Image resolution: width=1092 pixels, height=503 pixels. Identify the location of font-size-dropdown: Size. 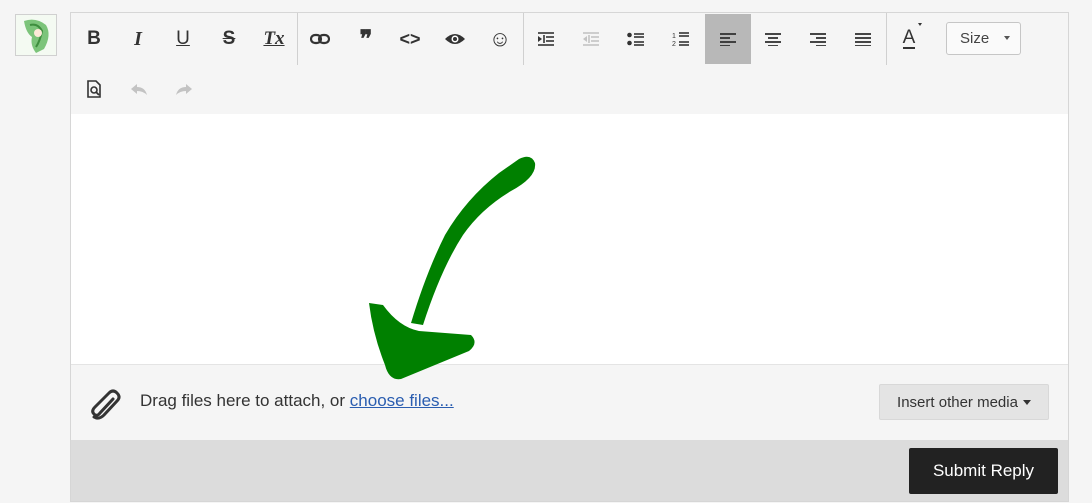
(983, 38).